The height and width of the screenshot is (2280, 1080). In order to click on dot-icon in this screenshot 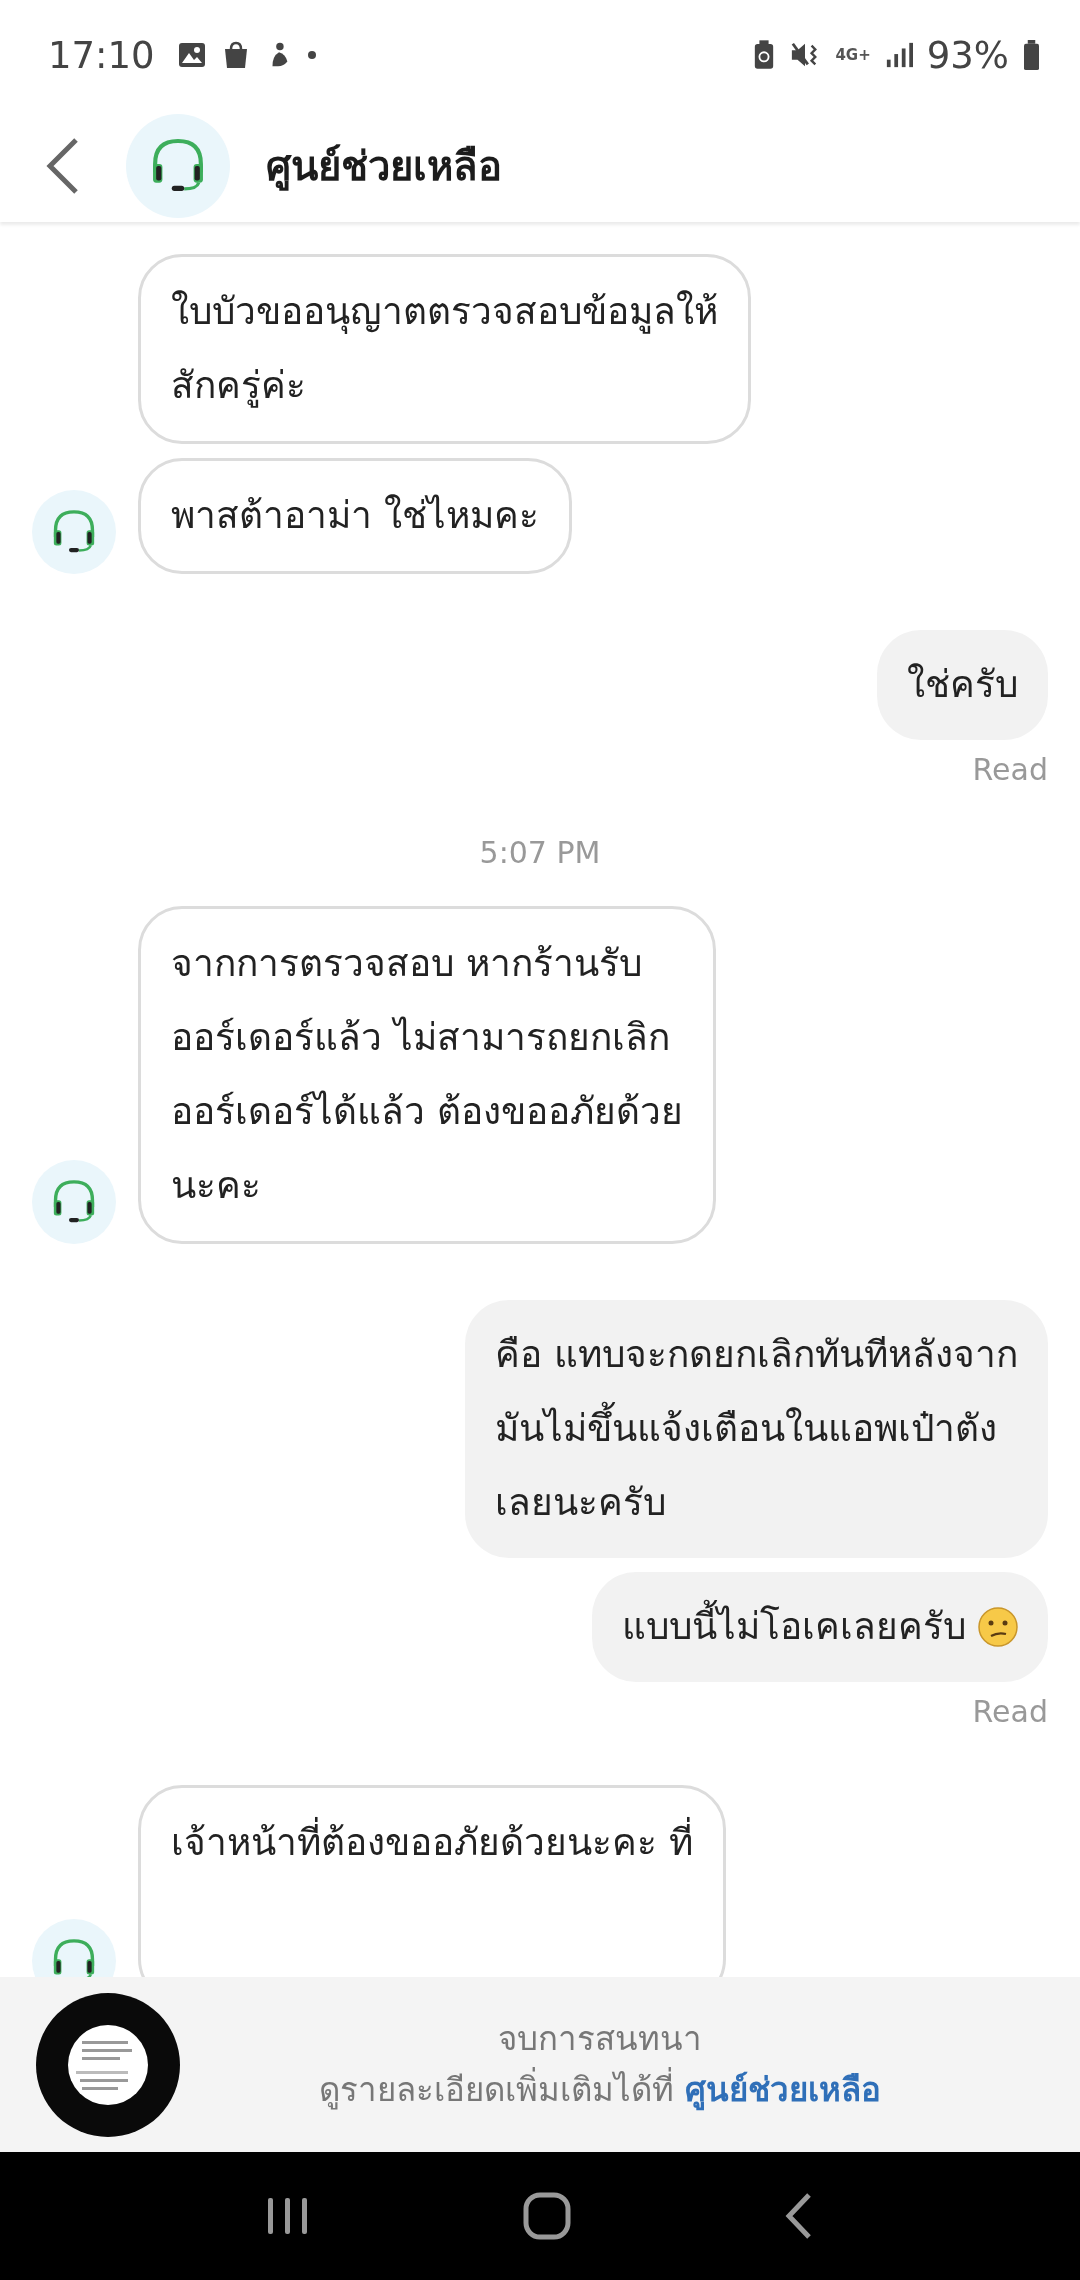, I will do `click(311, 55)`.